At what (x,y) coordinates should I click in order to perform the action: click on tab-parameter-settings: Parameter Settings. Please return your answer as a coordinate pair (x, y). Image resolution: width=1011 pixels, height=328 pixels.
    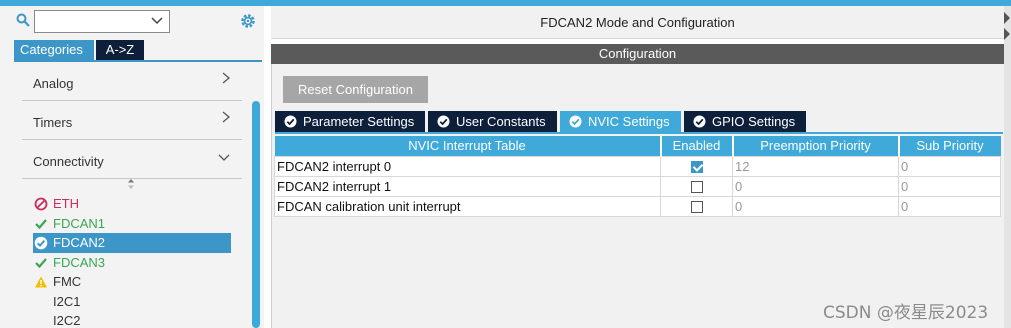
    Looking at the image, I should click on (350, 121).